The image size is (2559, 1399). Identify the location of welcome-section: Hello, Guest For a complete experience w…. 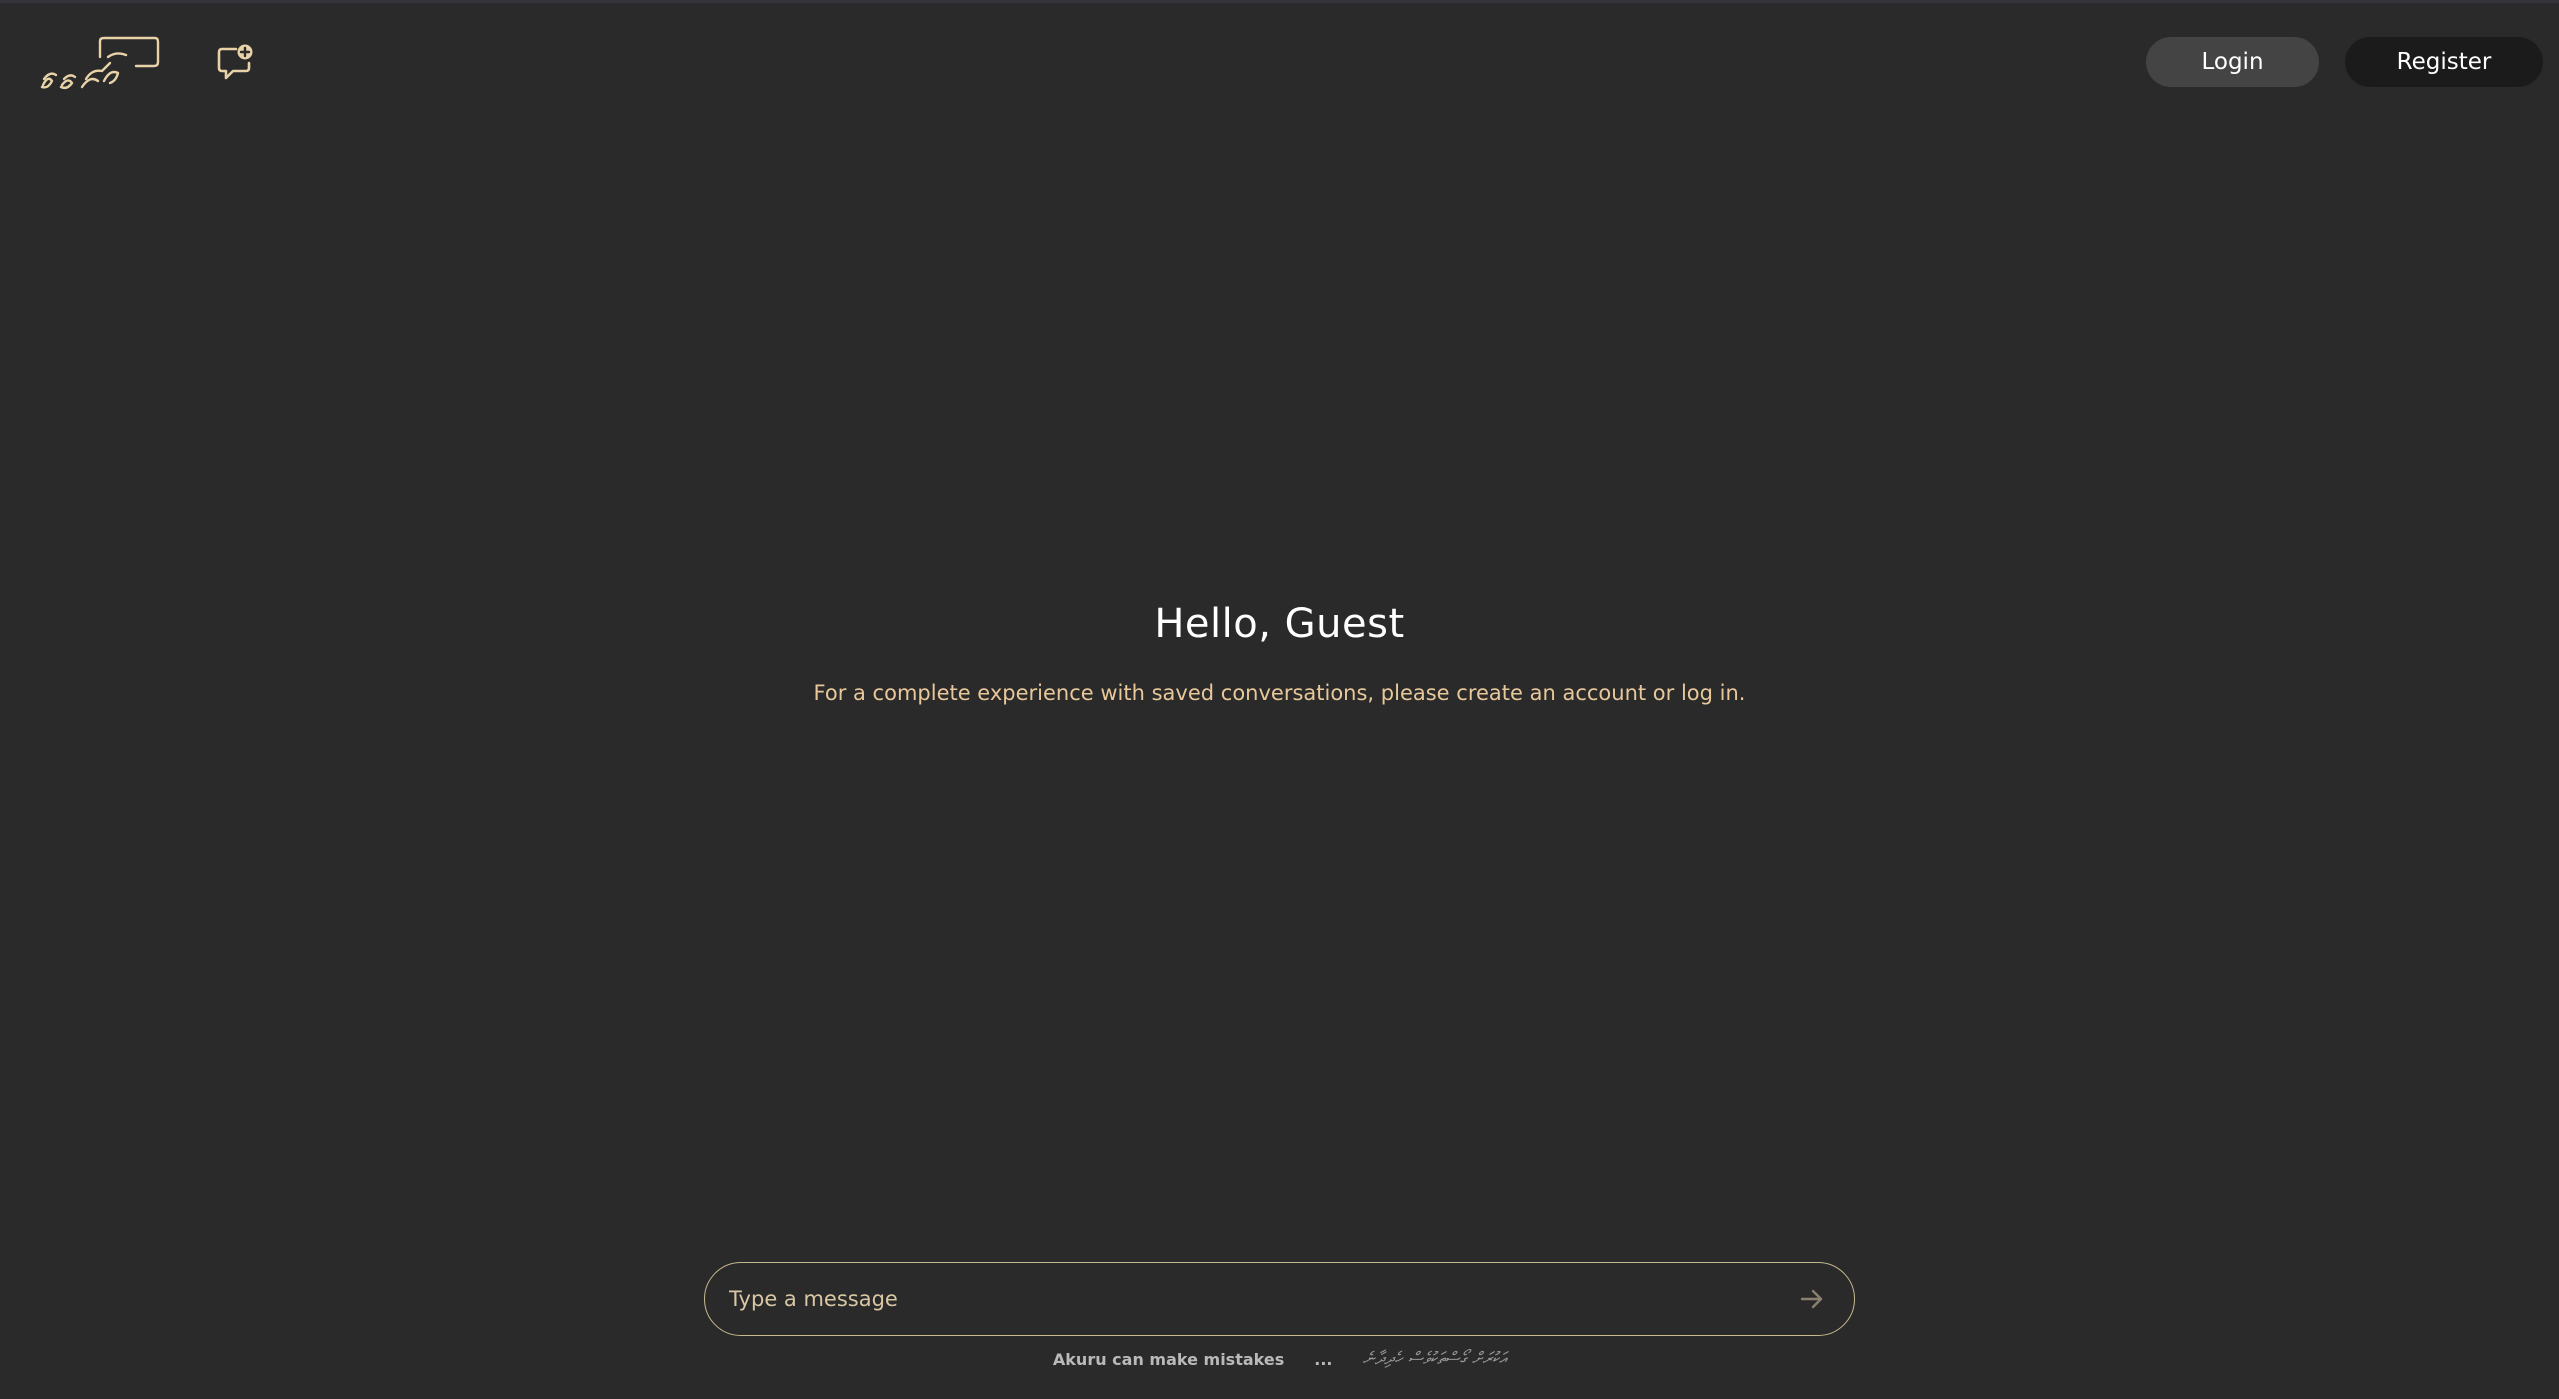
(1279, 653).